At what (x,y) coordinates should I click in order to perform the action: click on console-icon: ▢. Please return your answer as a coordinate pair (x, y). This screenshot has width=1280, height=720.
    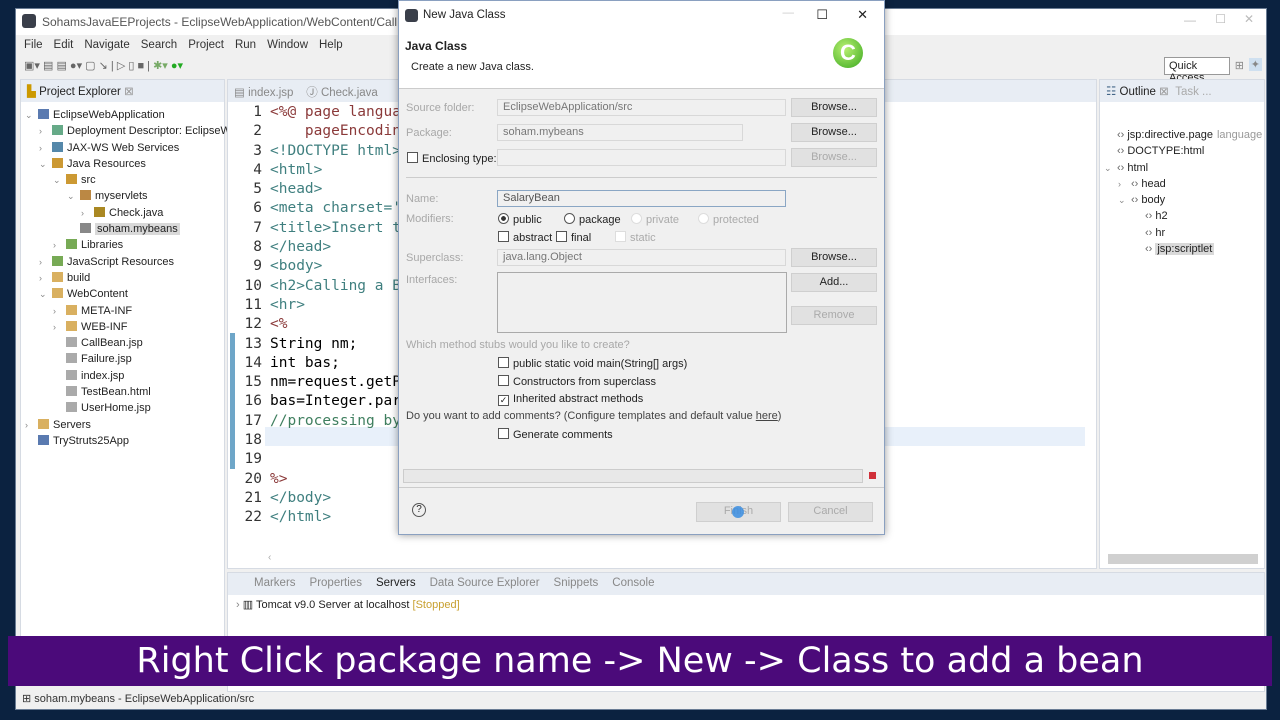
    Looking at the image, I should click on (90, 66).